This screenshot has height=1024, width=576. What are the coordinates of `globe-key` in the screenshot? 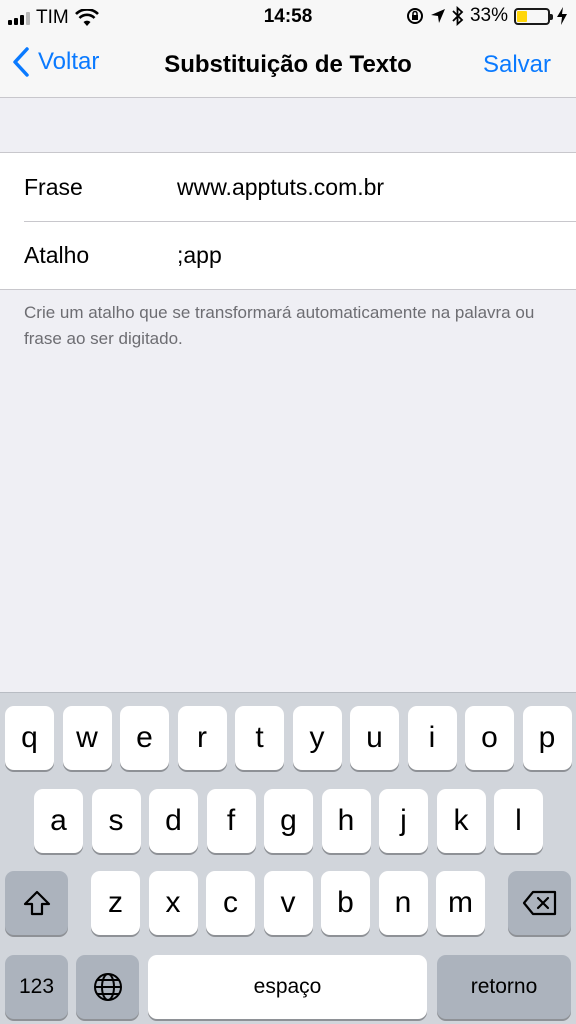 It's located at (107, 987).